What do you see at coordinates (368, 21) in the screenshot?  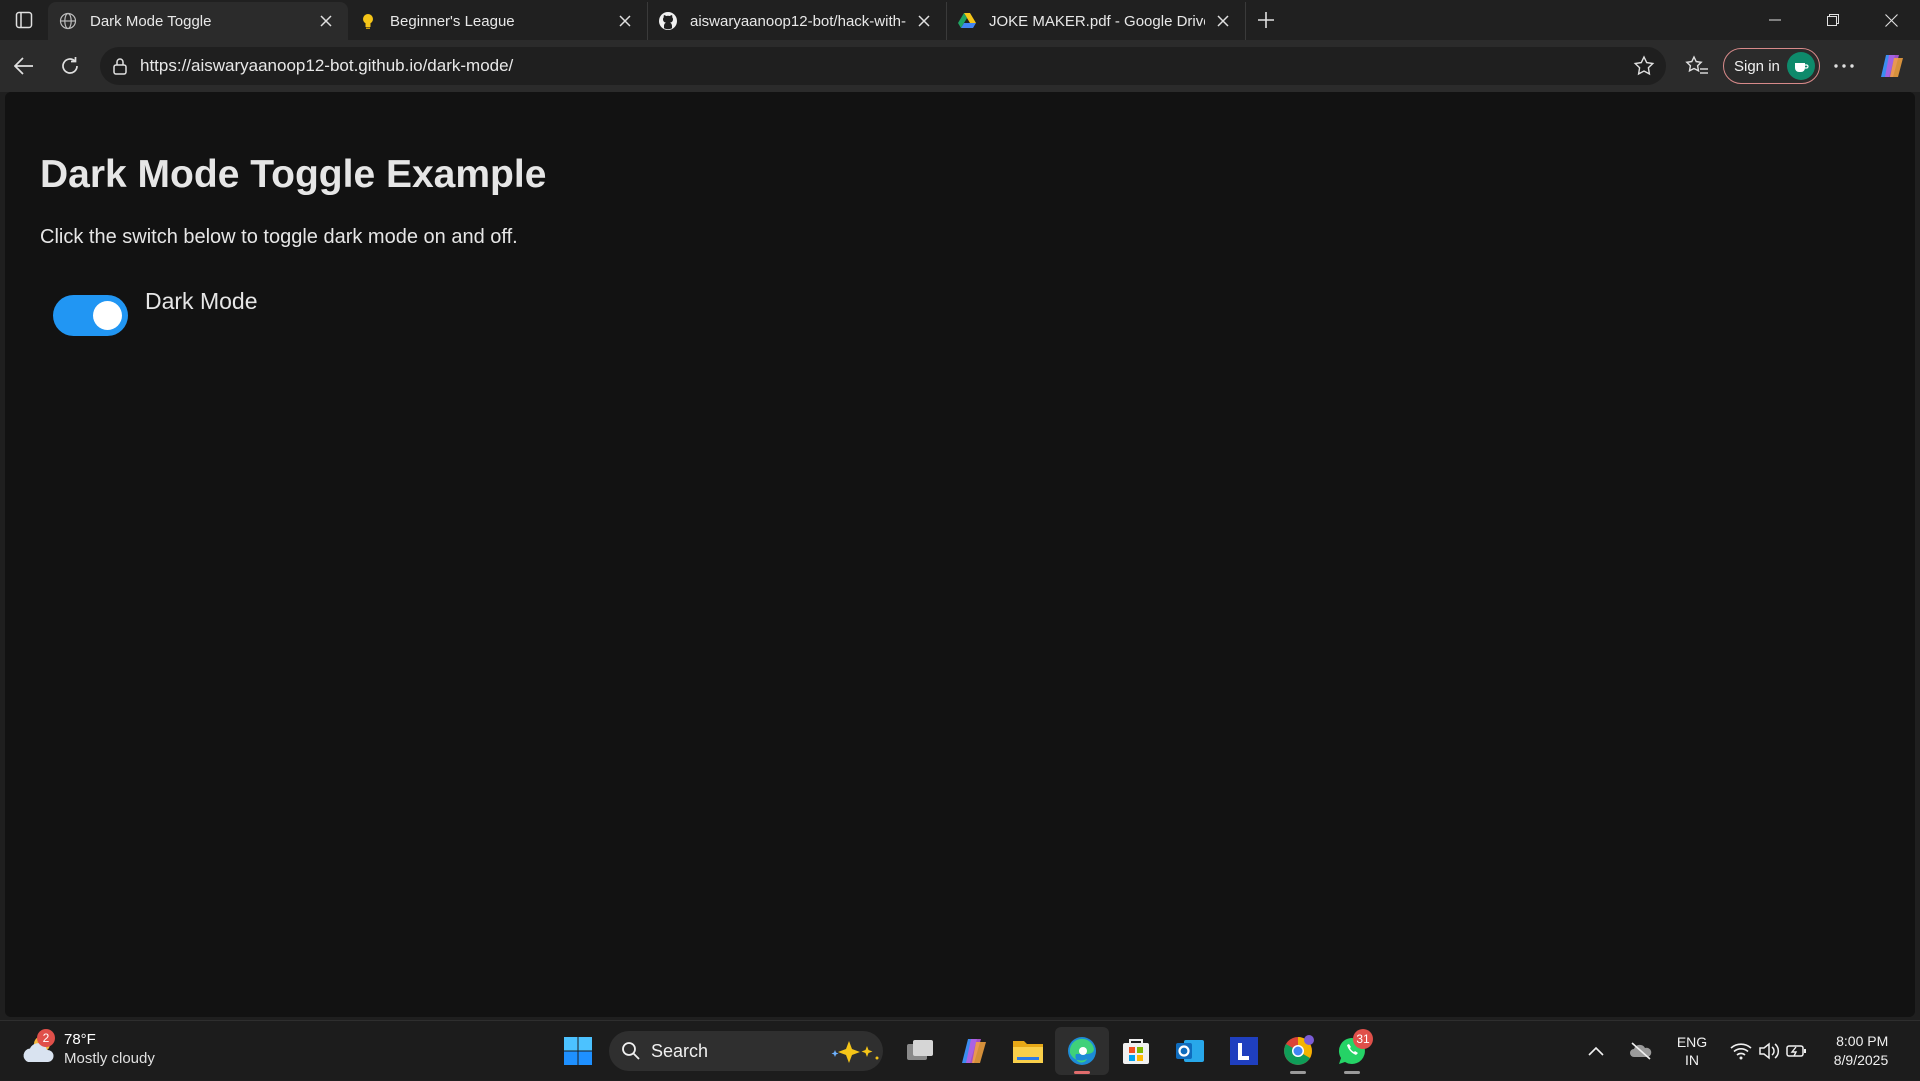 I see `lightbulb-icon` at bounding box center [368, 21].